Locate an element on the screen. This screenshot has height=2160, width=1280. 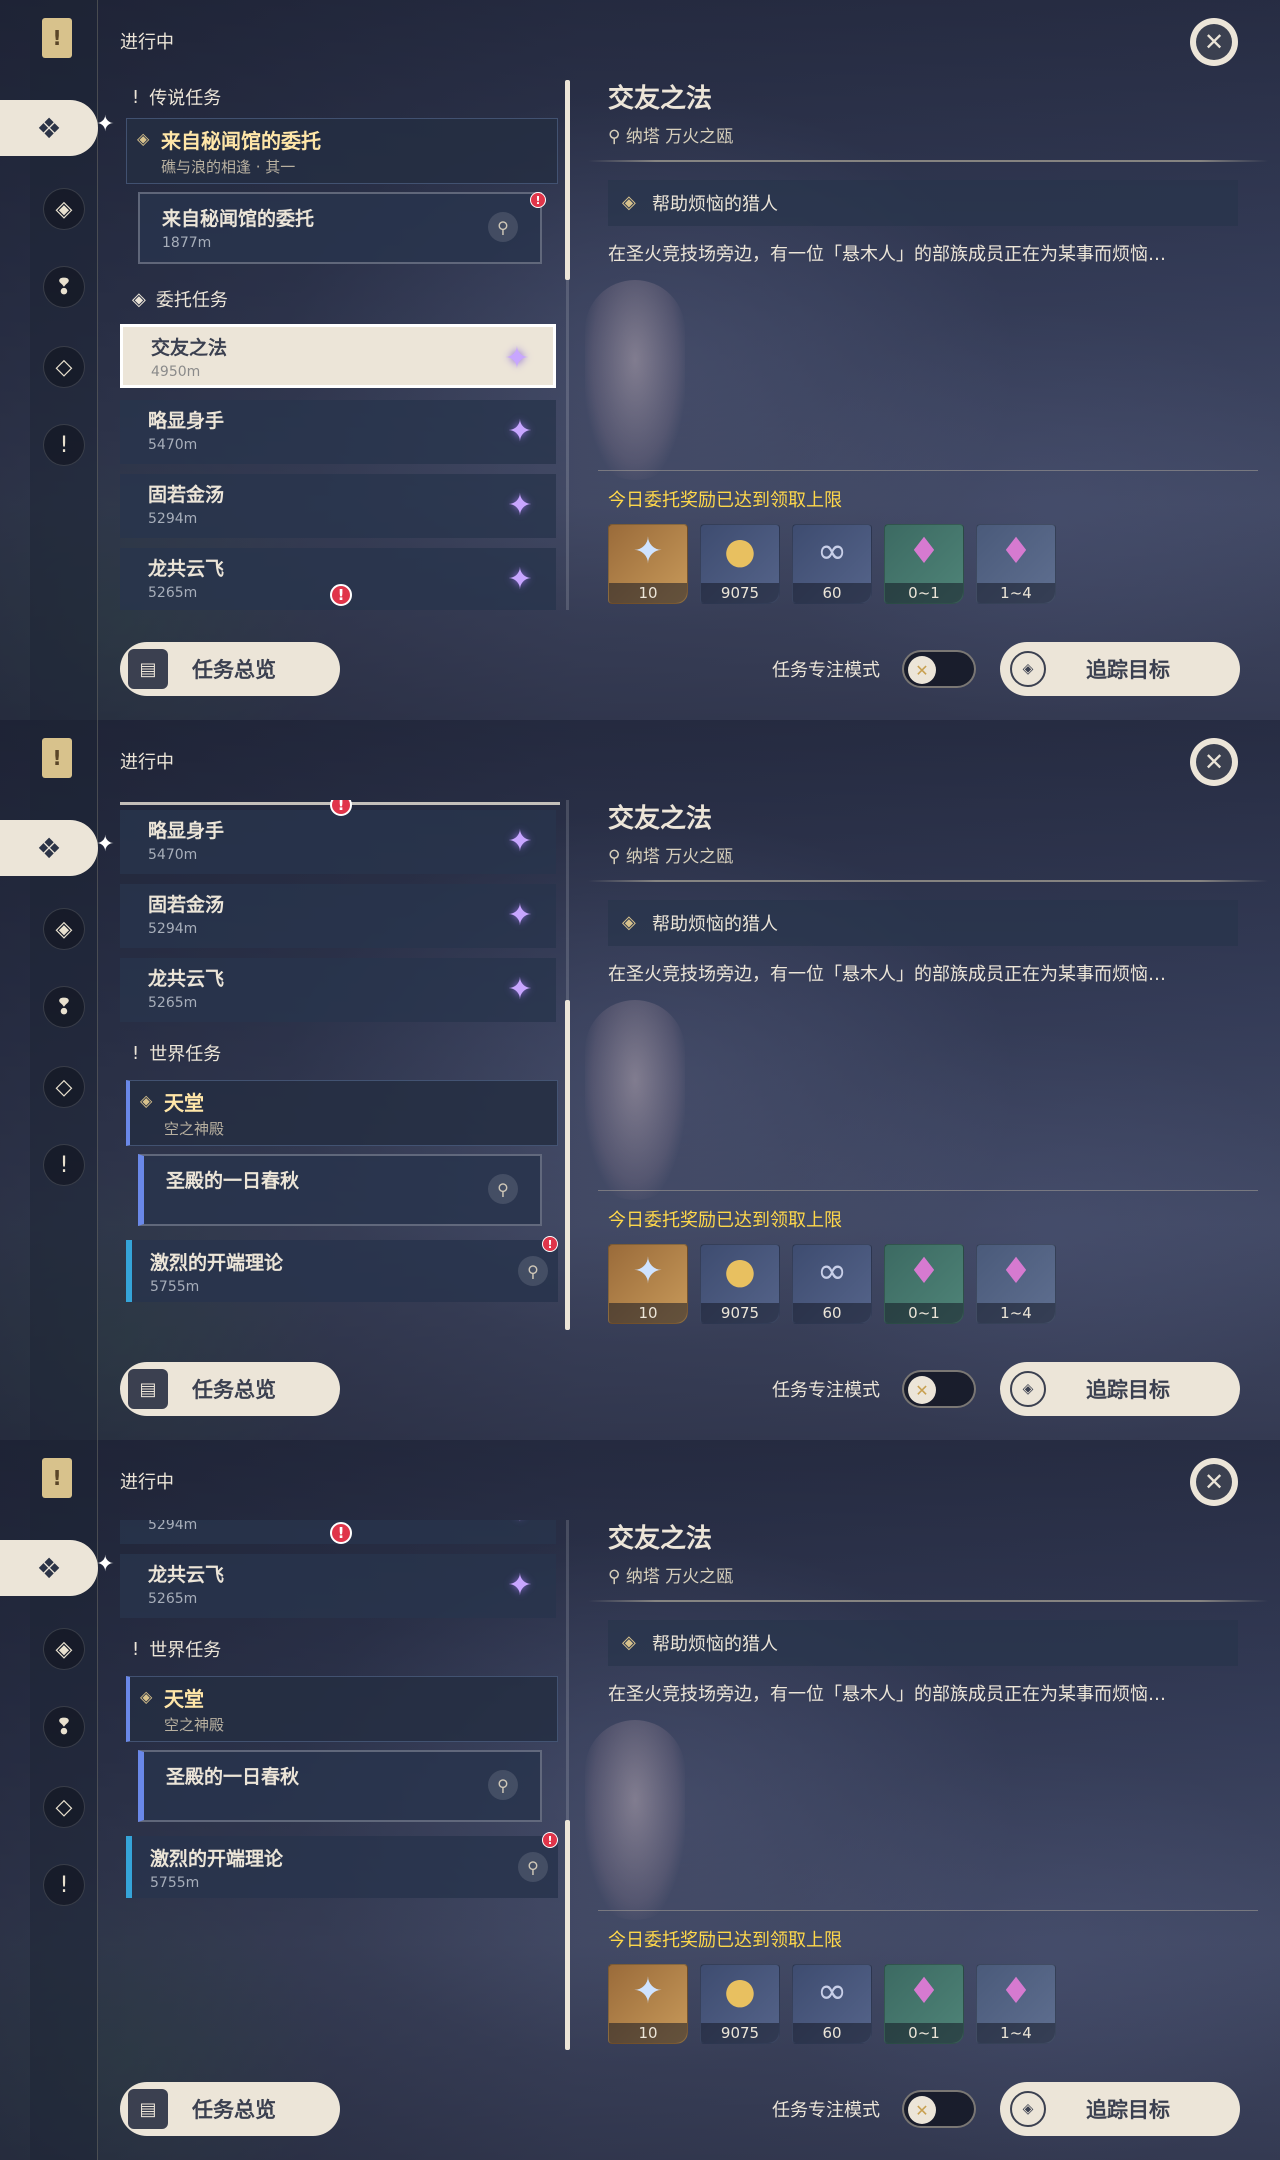
legend-sub-quest: 来自秘闻馆的委托 1877m ⚲ is located at coordinates (340, 228).